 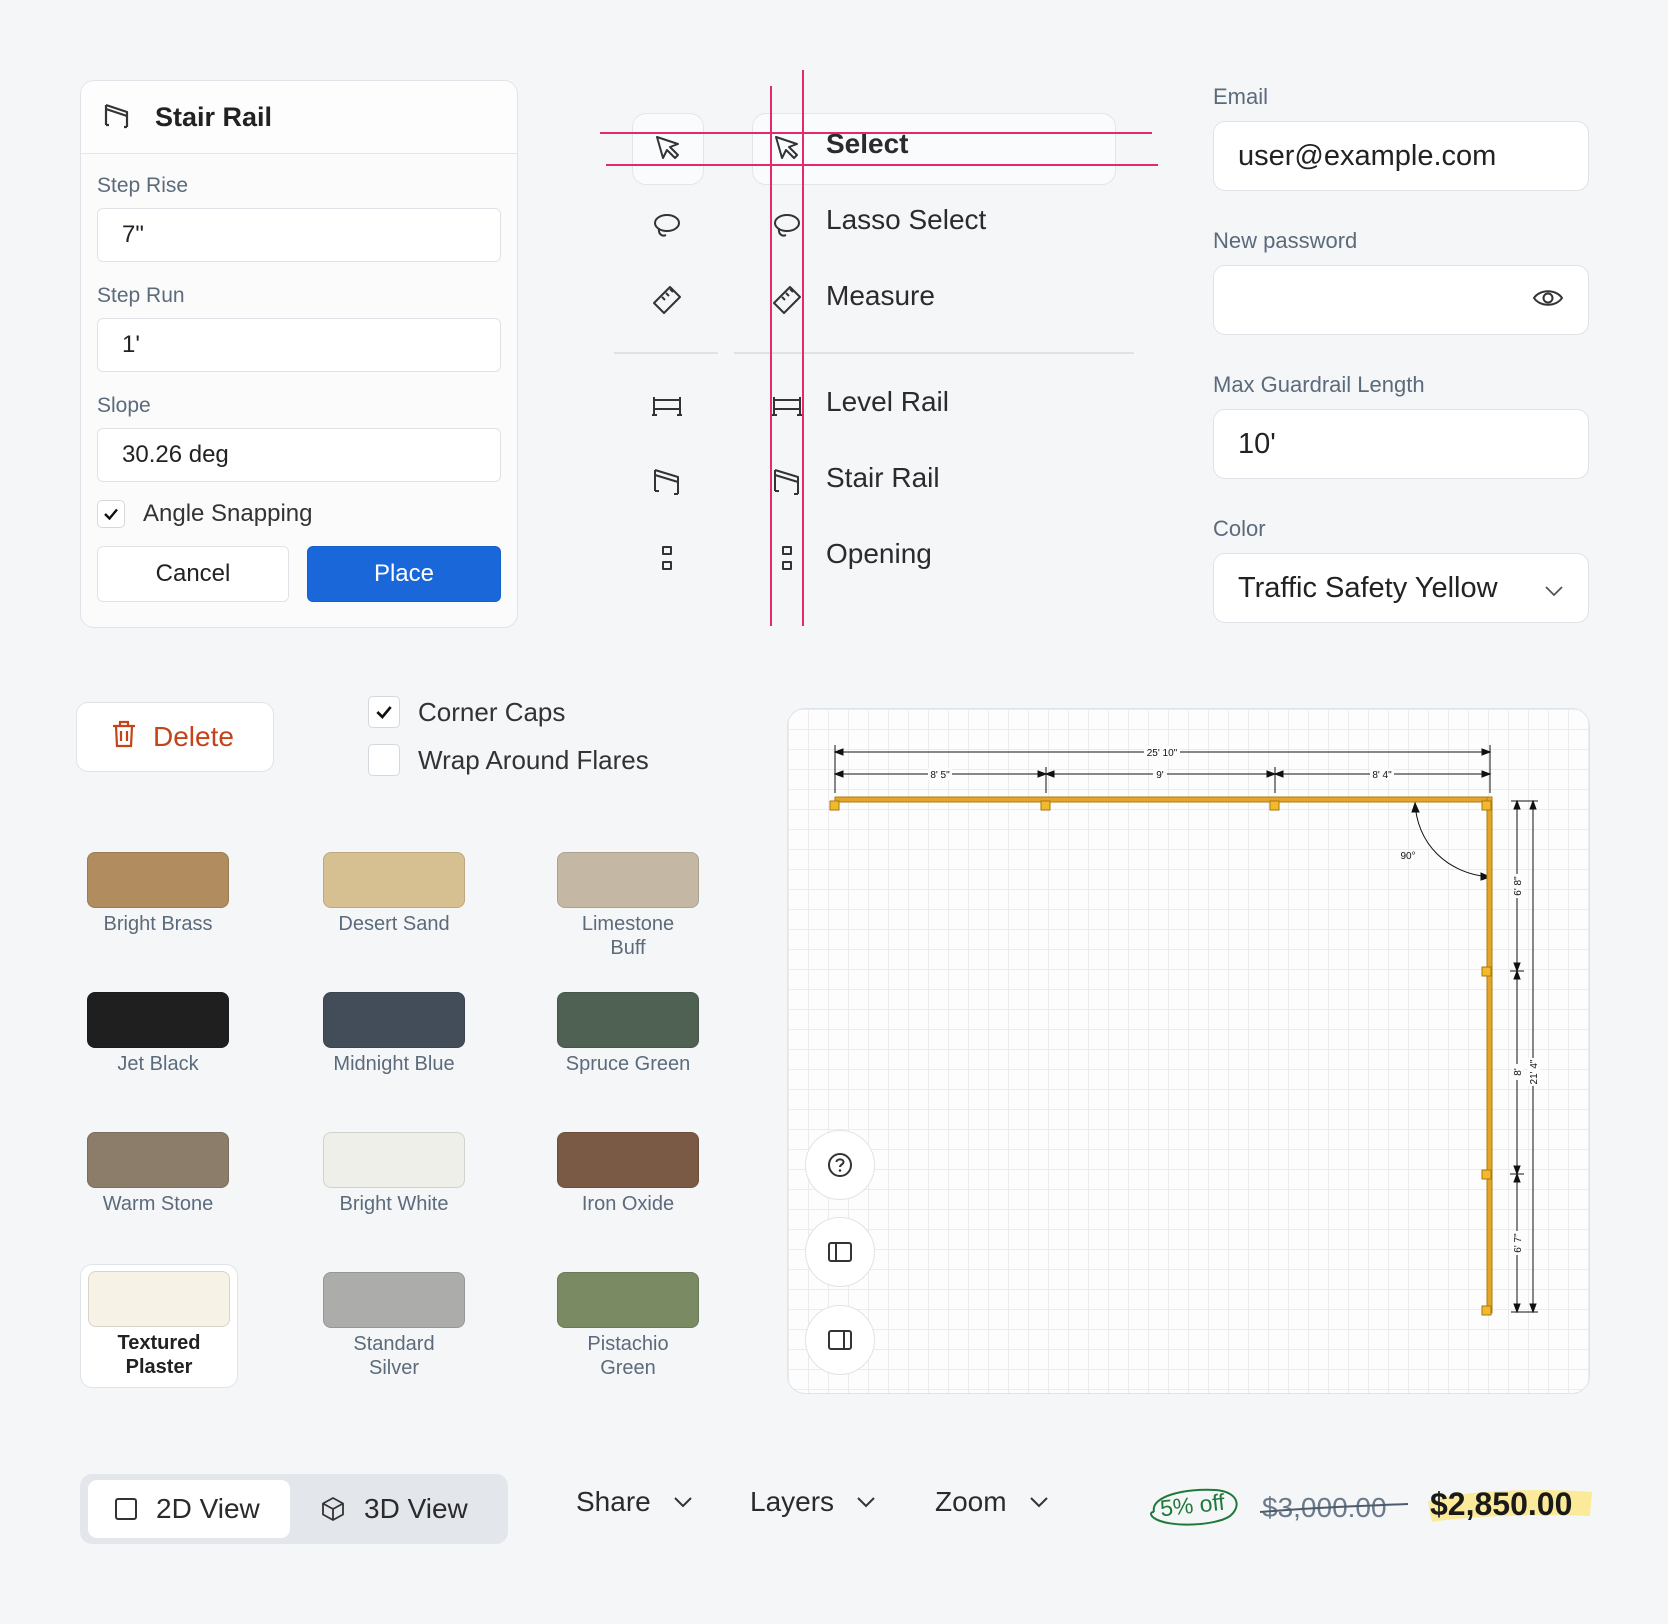 I want to click on cursor-icon, so click(x=786, y=147).